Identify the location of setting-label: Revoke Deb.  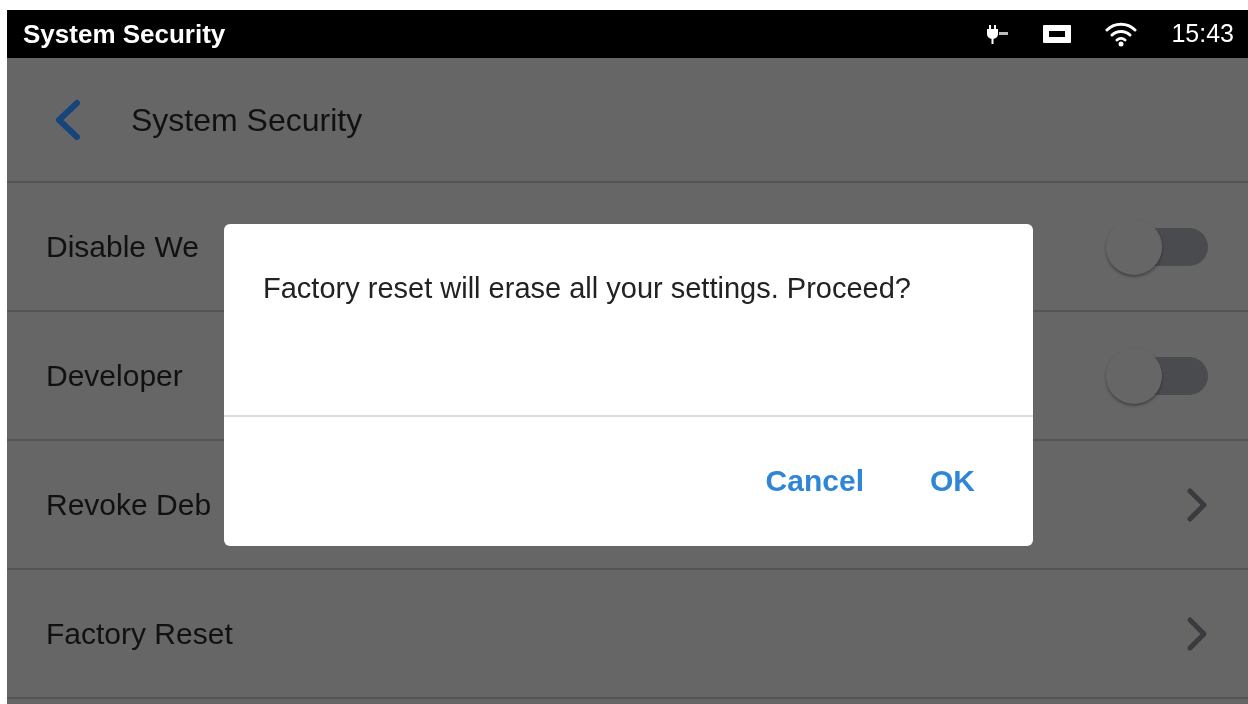
(129, 505).